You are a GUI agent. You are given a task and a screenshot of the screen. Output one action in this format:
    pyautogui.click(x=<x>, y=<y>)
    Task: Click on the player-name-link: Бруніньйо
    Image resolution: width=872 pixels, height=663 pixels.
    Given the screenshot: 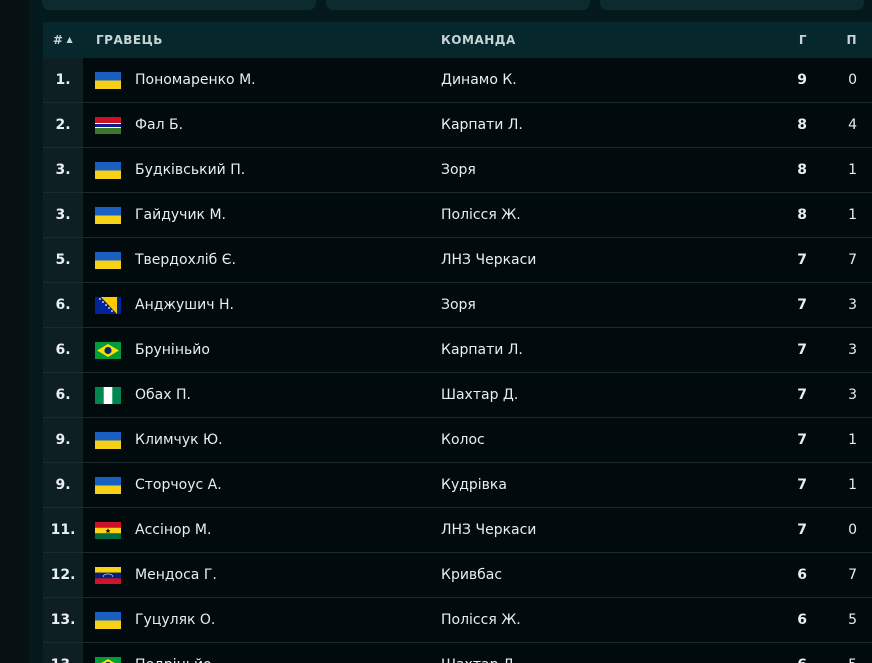 What is the action you would take?
    pyautogui.click(x=288, y=350)
    